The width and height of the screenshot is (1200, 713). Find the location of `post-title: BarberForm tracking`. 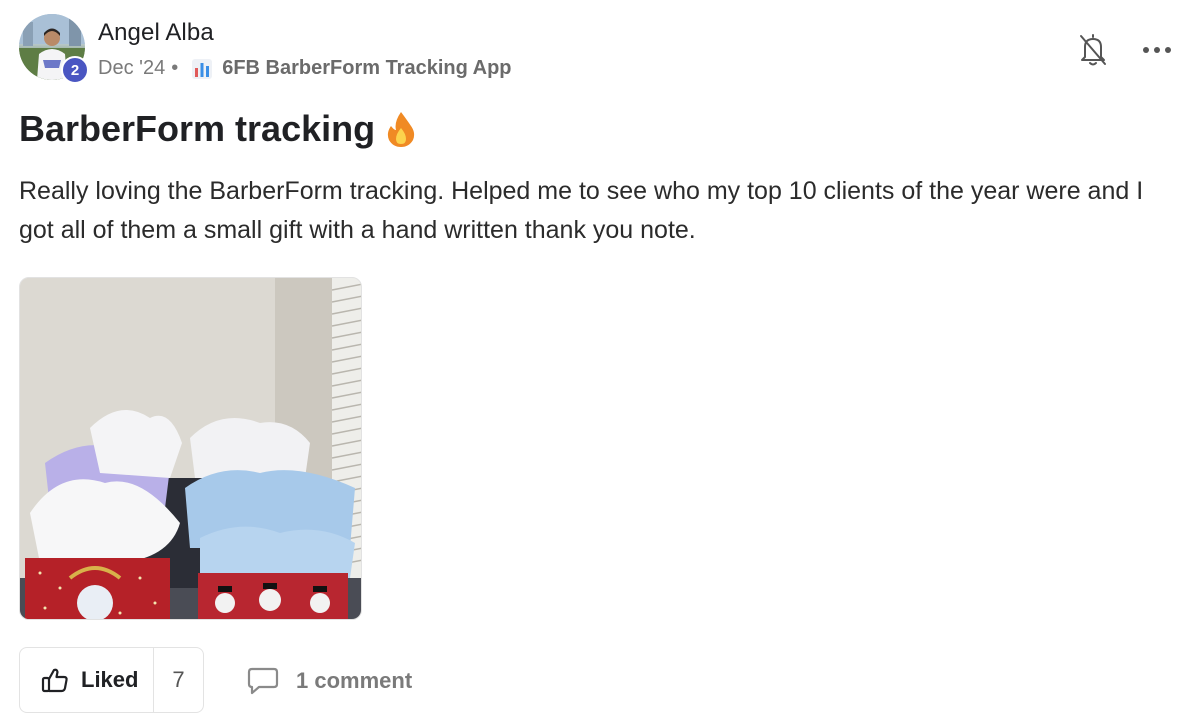

post-title: BarberForm tracking is located at coordinates (218, 129).